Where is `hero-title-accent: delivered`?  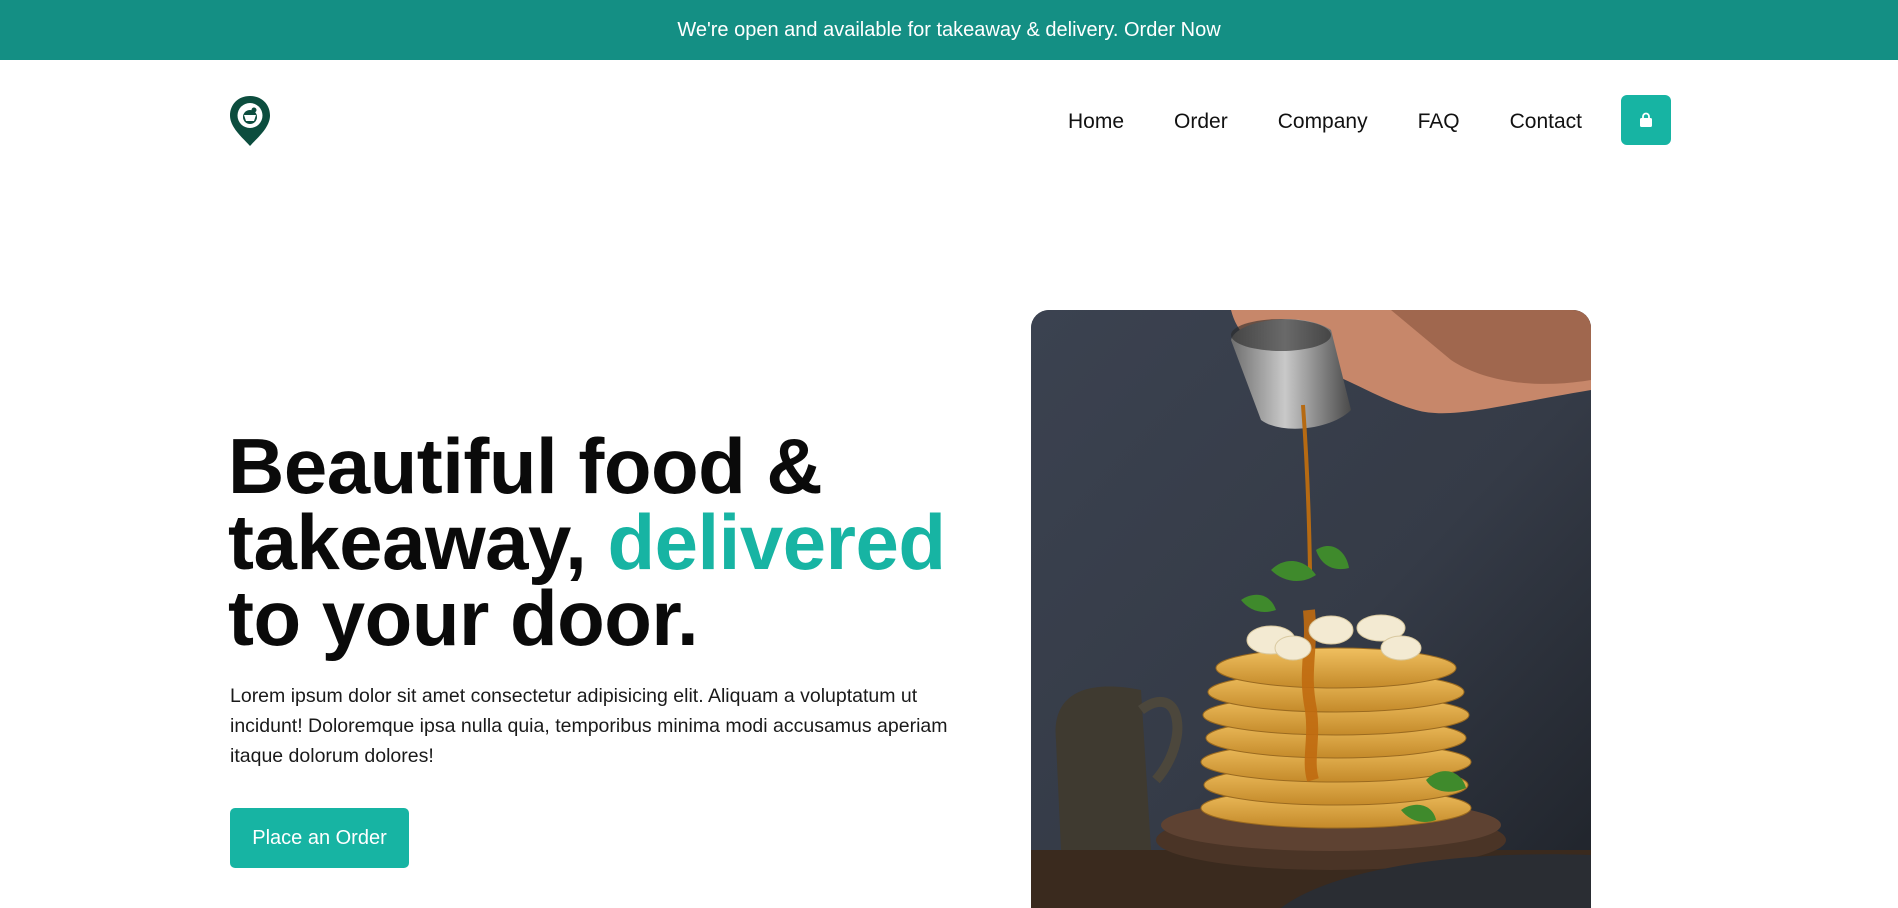
hero-title-accent: delivered is located at coordinates (776, 542).